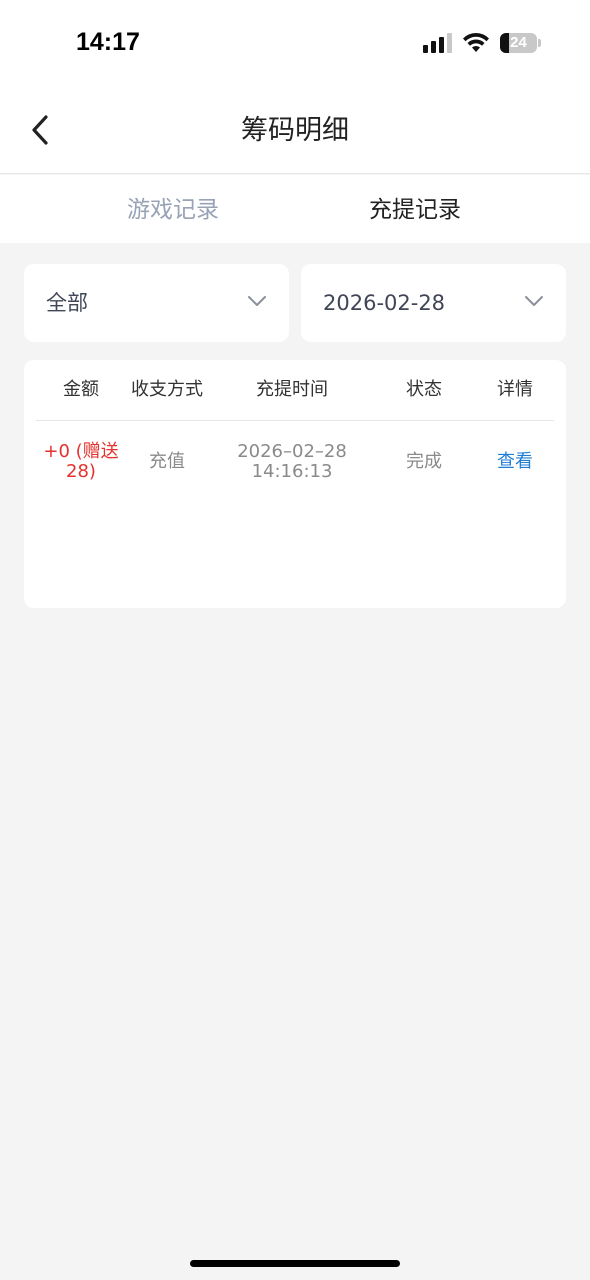  I want to click on back-button, so click(42, 130).